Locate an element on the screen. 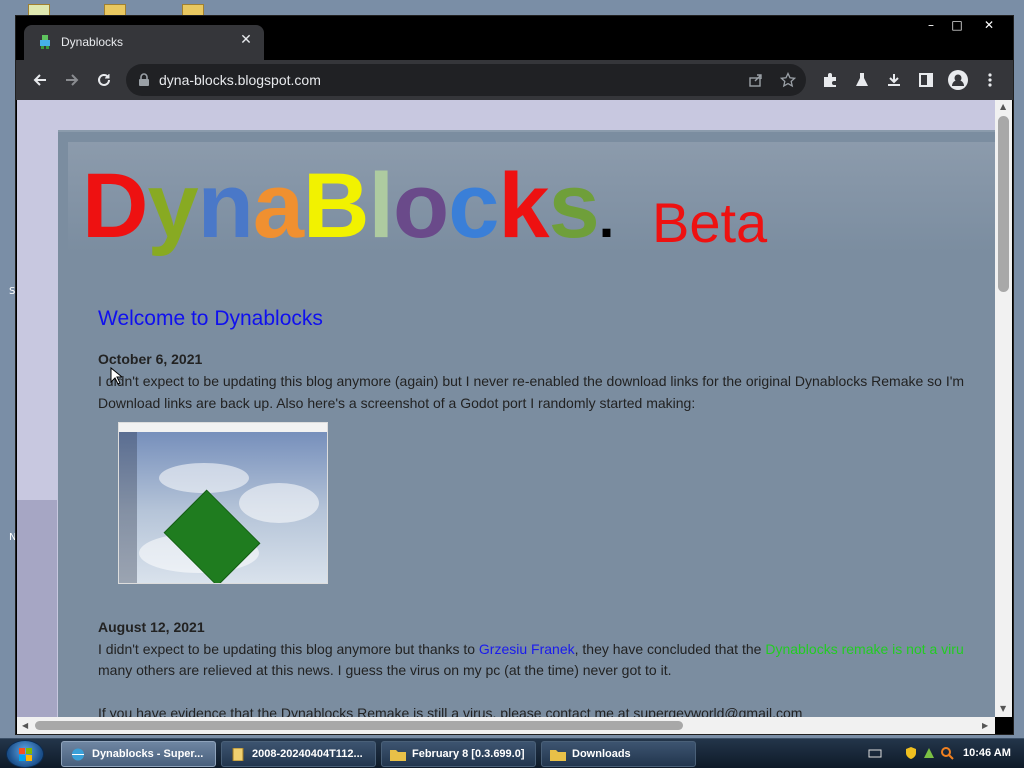 The width and height of the screenshot is (1024, 768). close-button: ✕ is located at coordinates (989, 25).